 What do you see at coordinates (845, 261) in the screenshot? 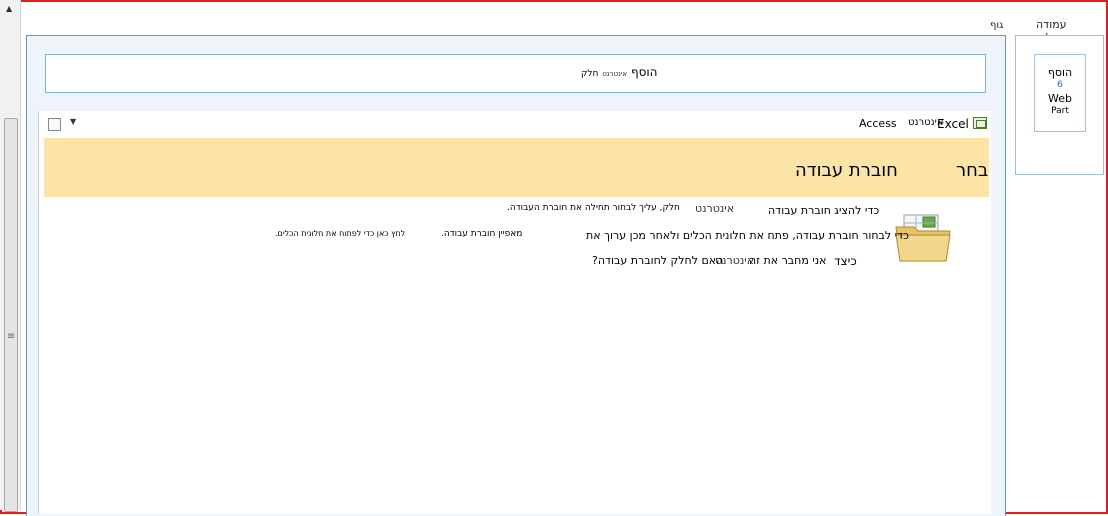
I see `instruction-line3-how: כיצד` at bounding box center [845, 261].